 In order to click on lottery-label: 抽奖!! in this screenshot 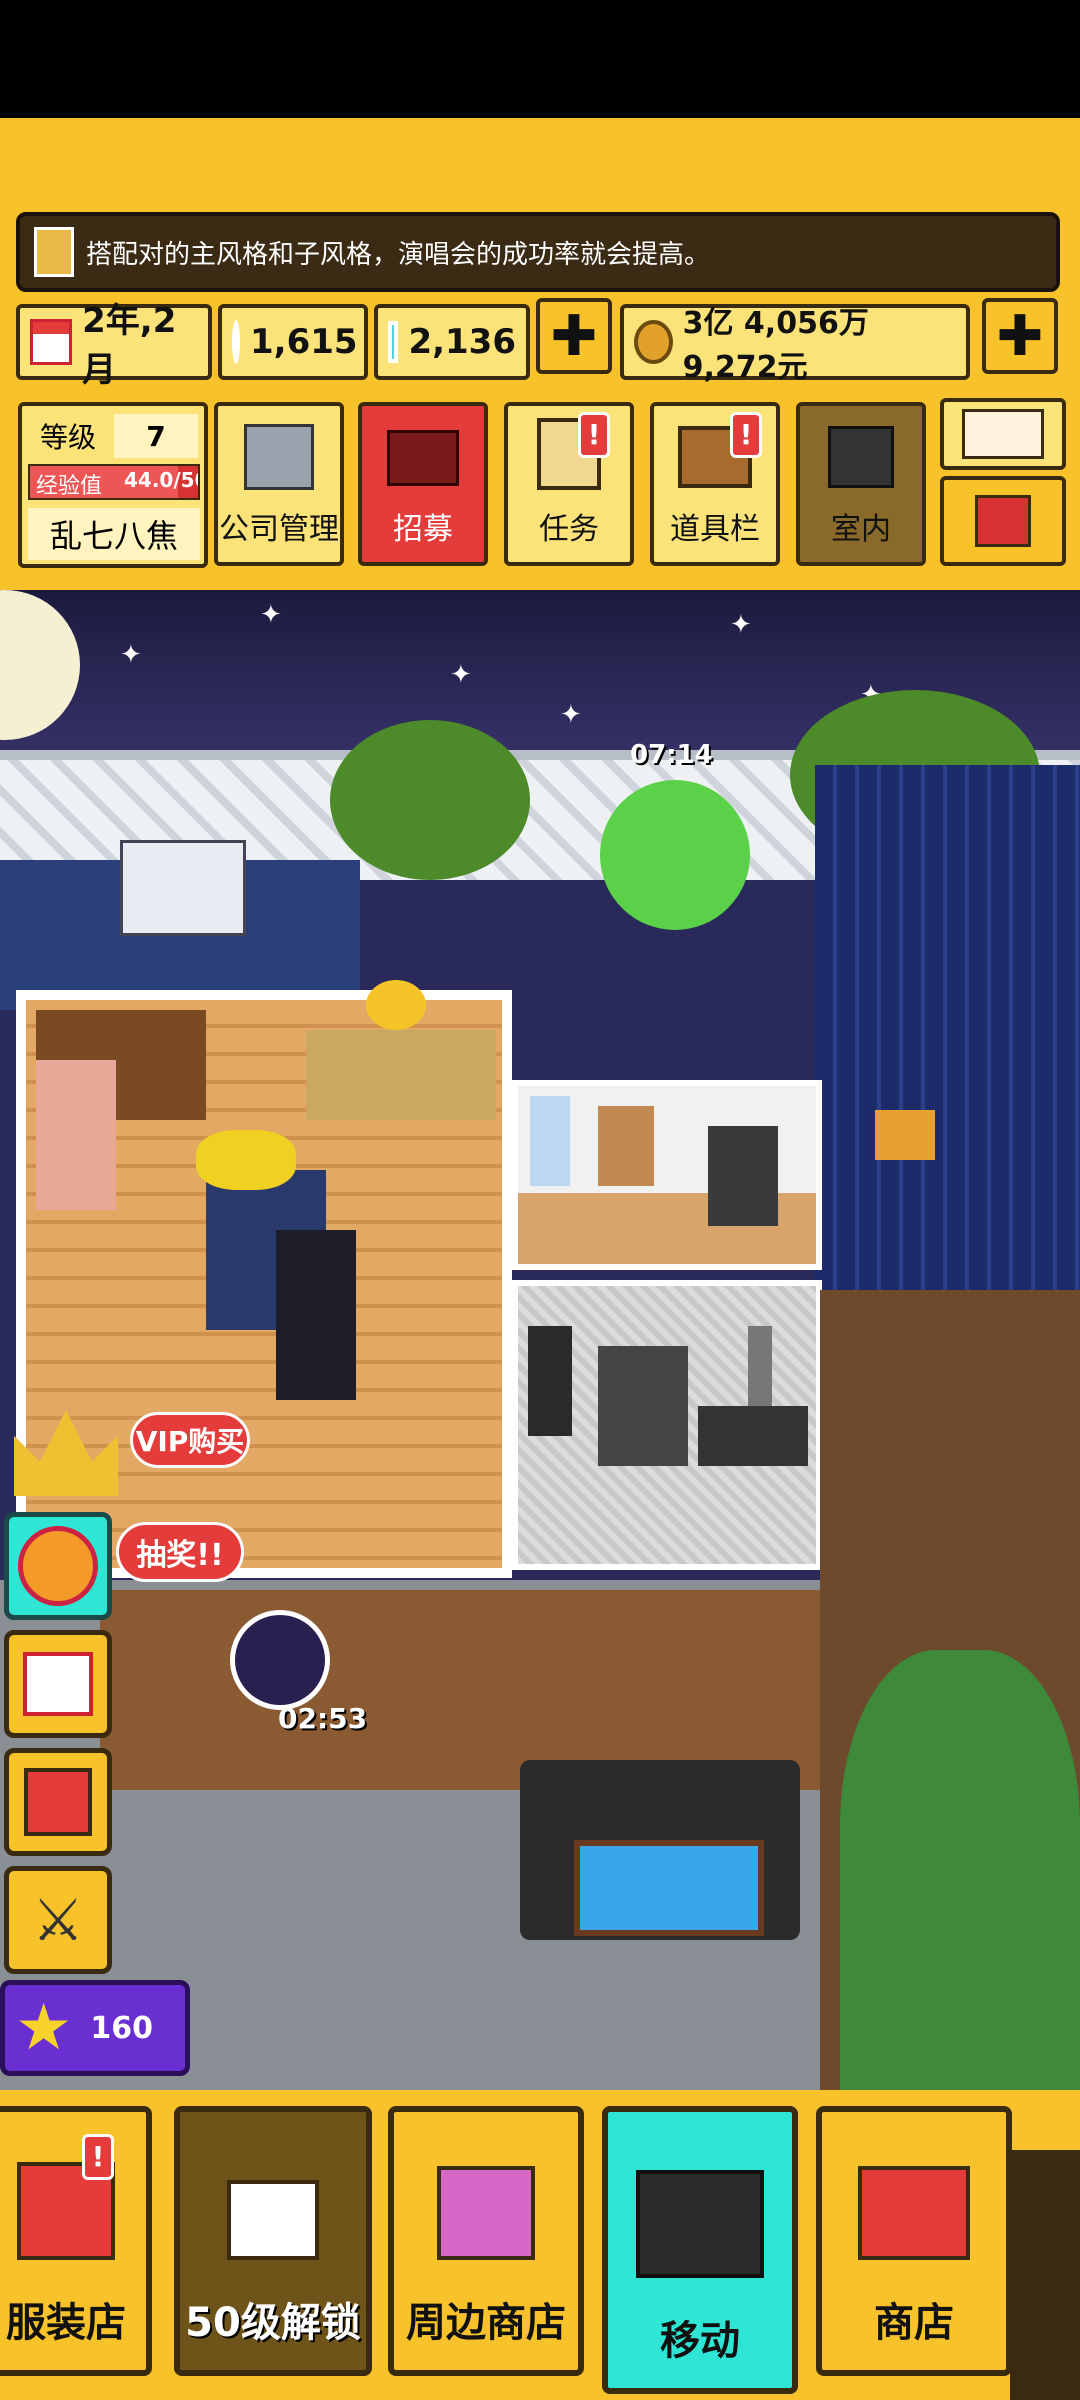, I will do `click(180, 1552)`.